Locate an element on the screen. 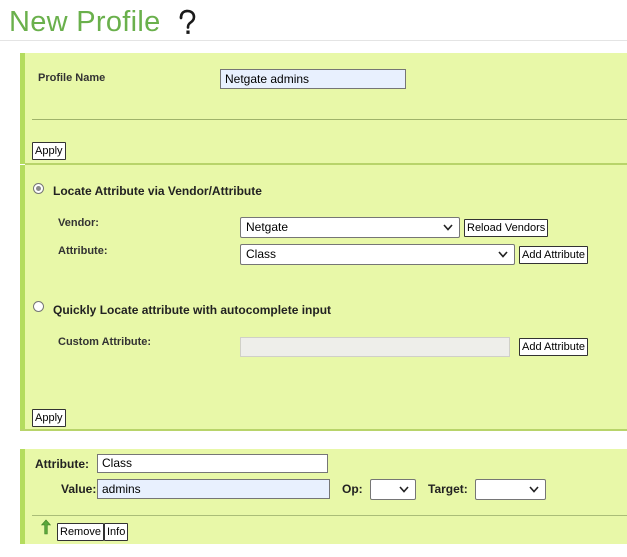 The image size is (627, 557). target-label: Target: is located at coordinates (448, 489).